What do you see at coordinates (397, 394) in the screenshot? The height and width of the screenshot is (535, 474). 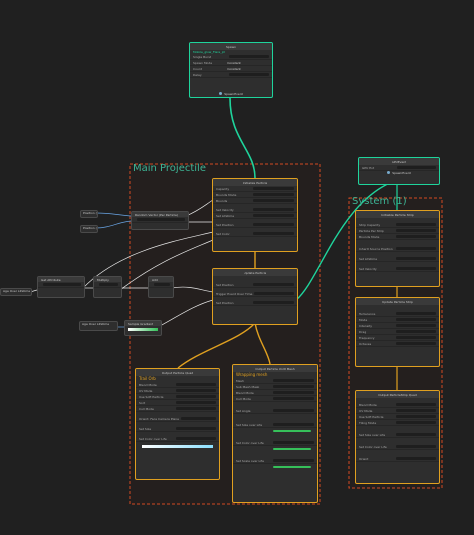 I see `strip-output-header: Output ParticleStrip Quad` at bounding box center [397, 394].